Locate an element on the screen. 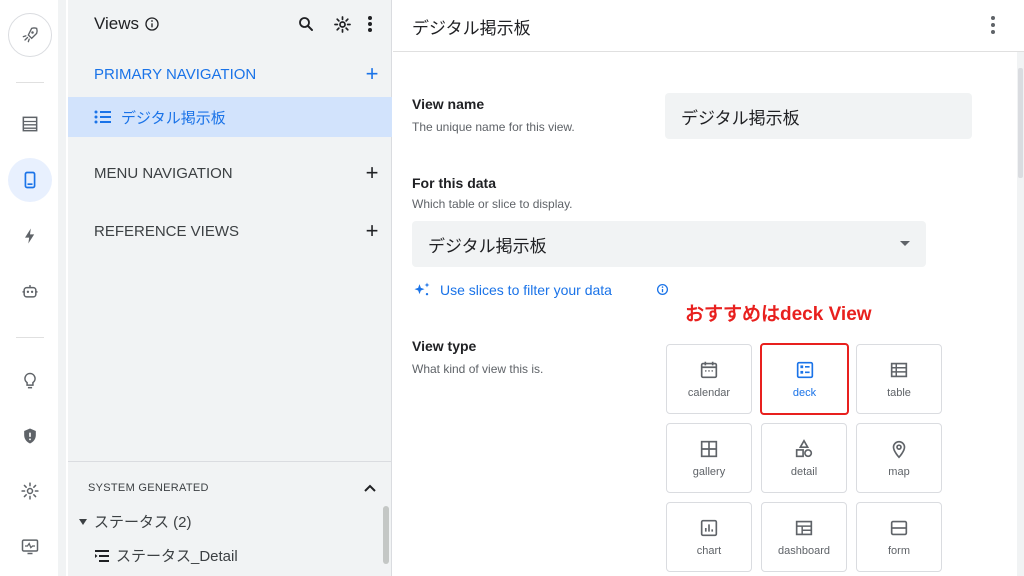 The width and height of the screenshot is (1024, 576). view-type-label: View type is located at coordinates (444, 346).